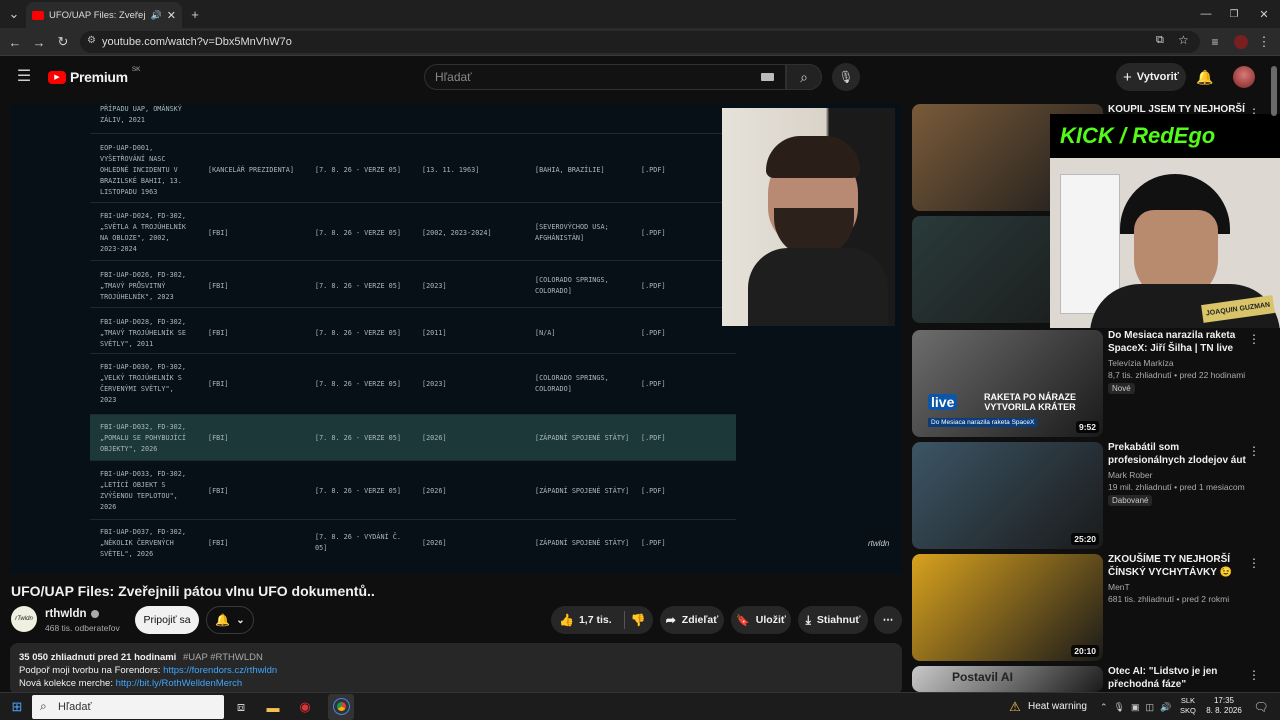 The height and width of the screenshot is (720, 1280). I want to click on browser-tab: UFO/UAP Files: Zveřejnili p 🔊 ✕, so click(104, 15).